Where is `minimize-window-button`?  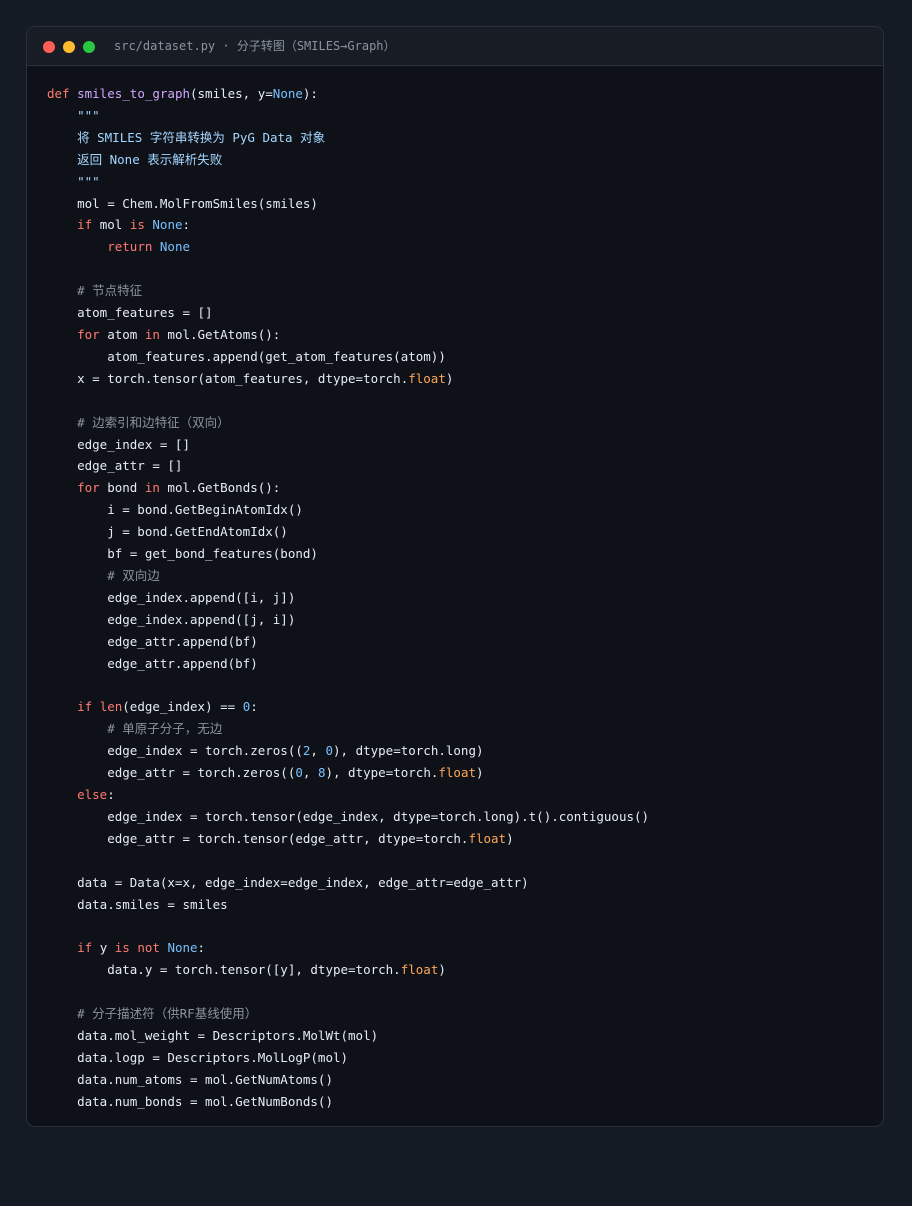
minimize-window-button is located at coordinates (69, 47).